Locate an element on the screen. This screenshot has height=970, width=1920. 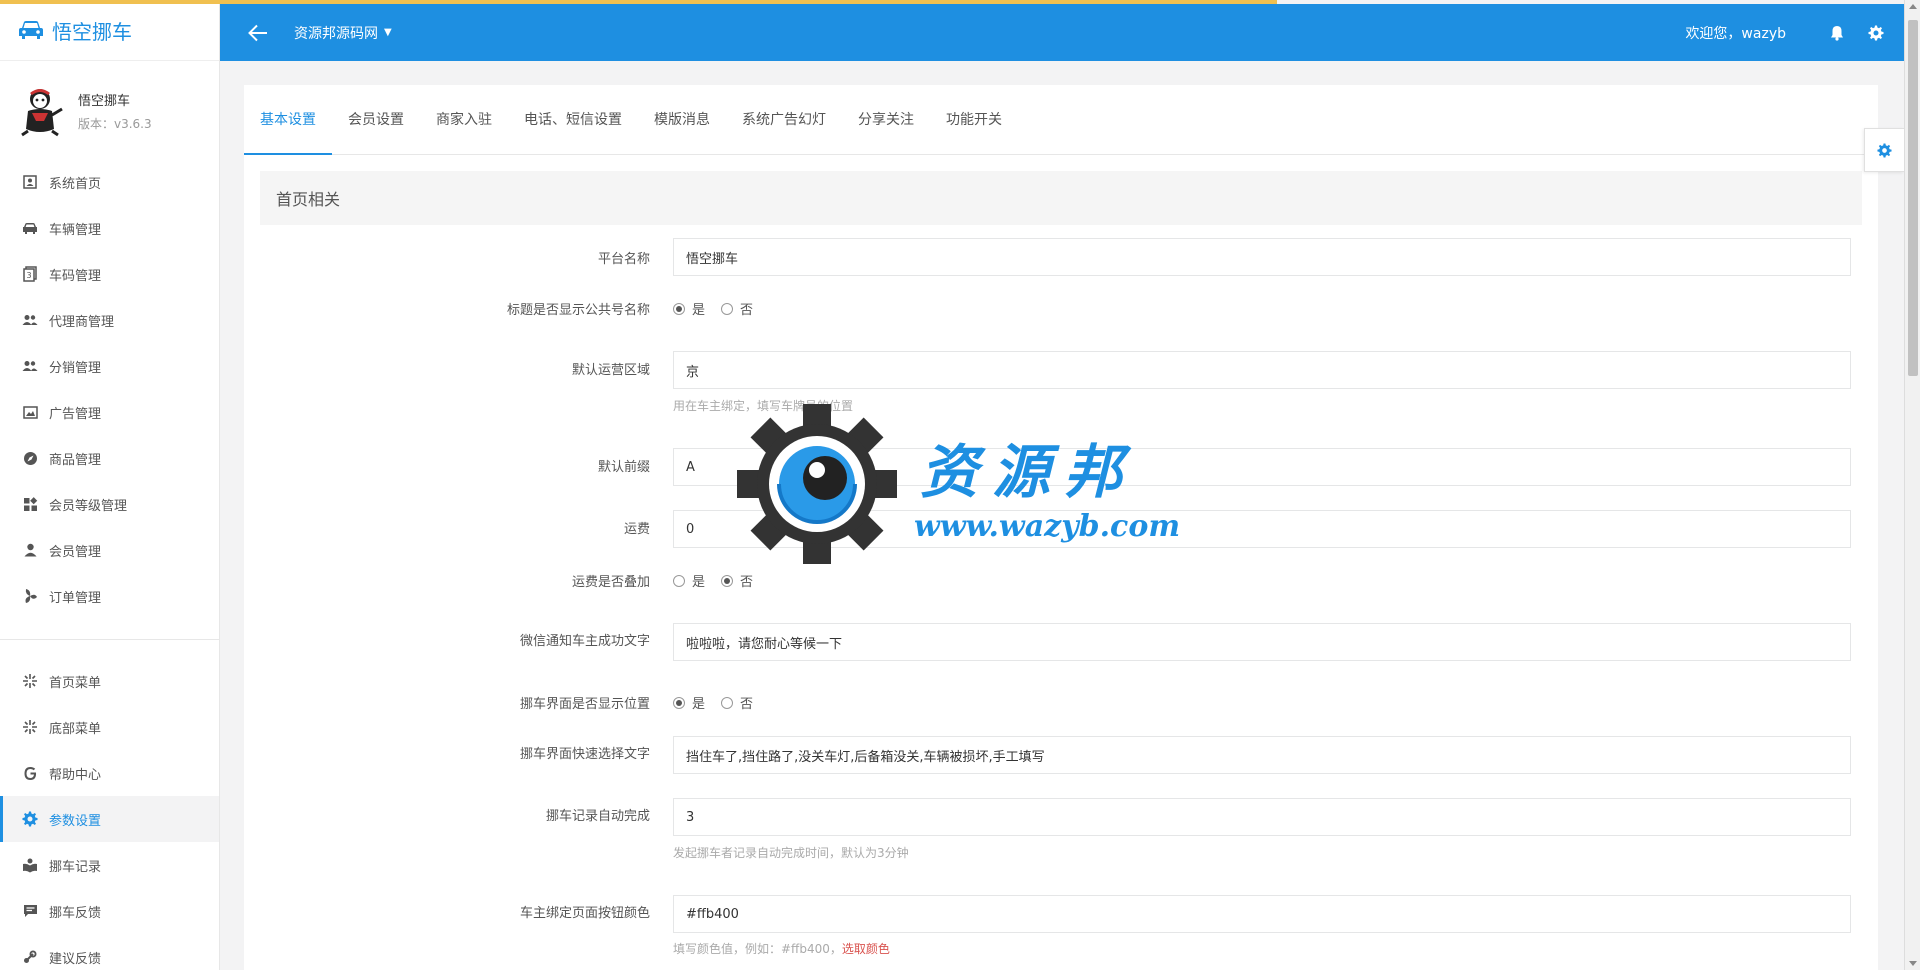
sidebar-item-move-feedback: 挪车反馈 is located at coordinates (109, 911).